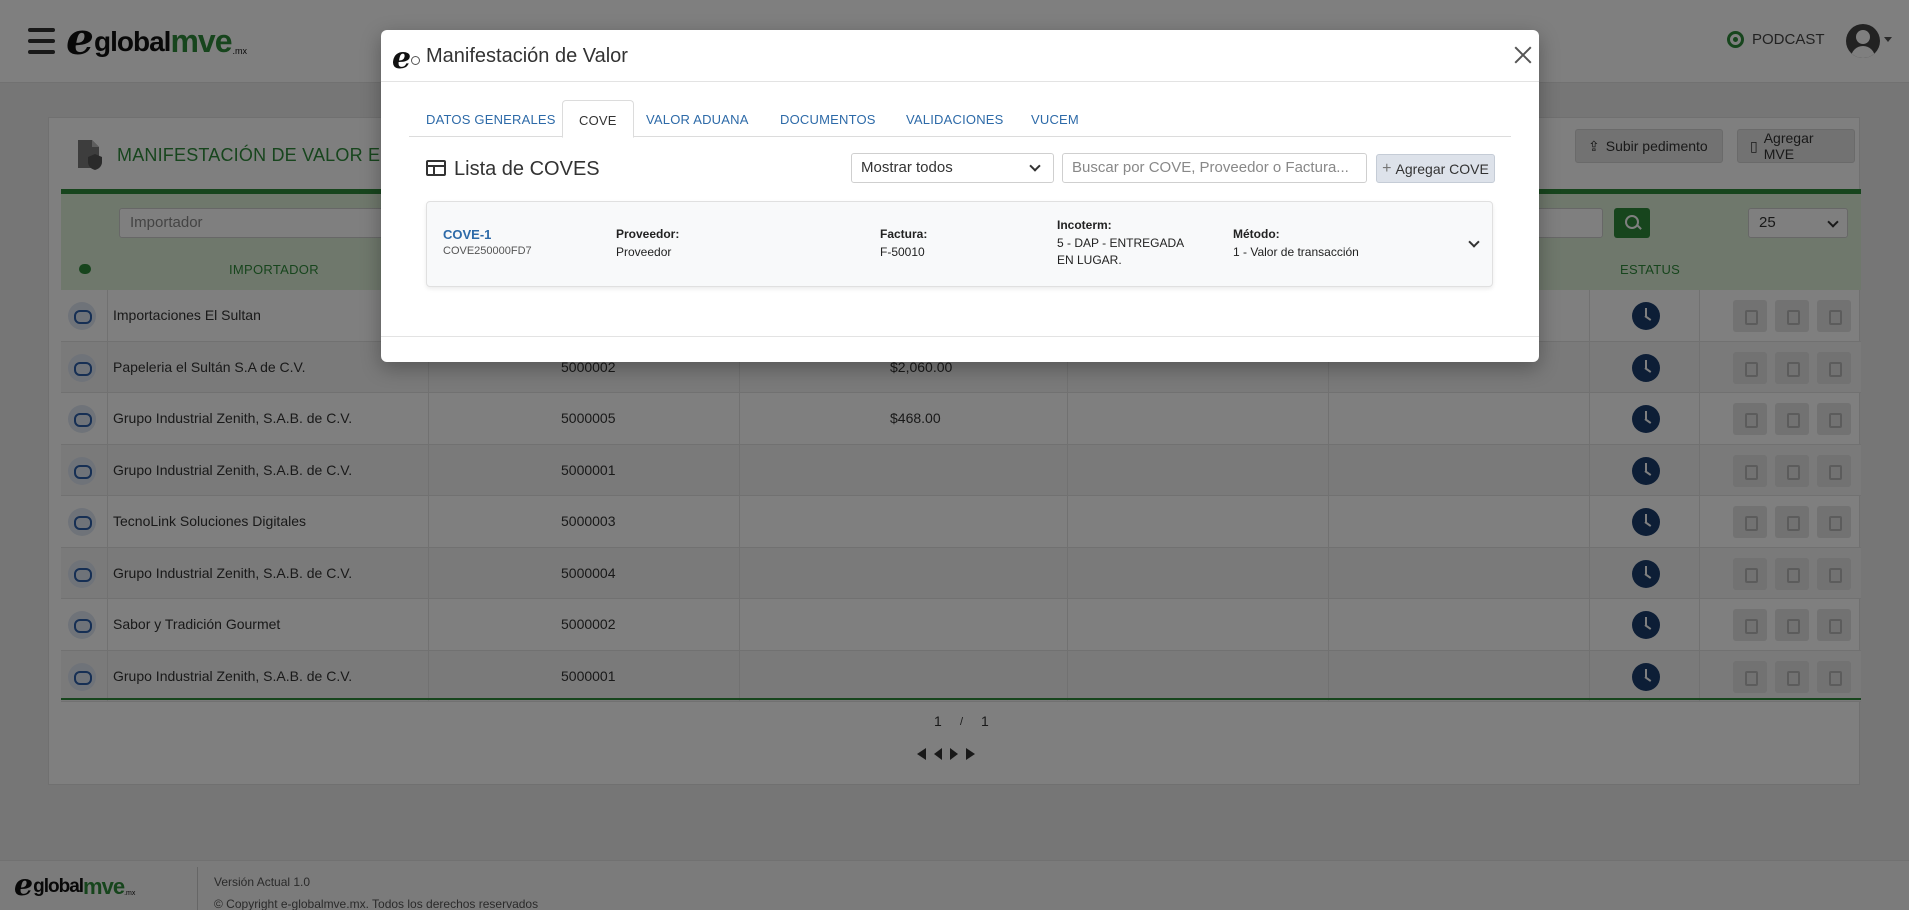 The width and height of the screenshot is (1909, 910). I want to click on close-icon, so click(1523, 55).